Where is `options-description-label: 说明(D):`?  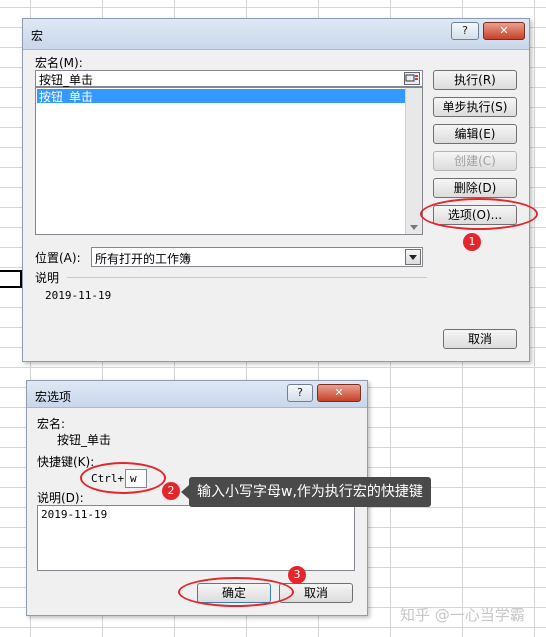
options-description-label: 说明(D): is located at coordinates (60, 498).